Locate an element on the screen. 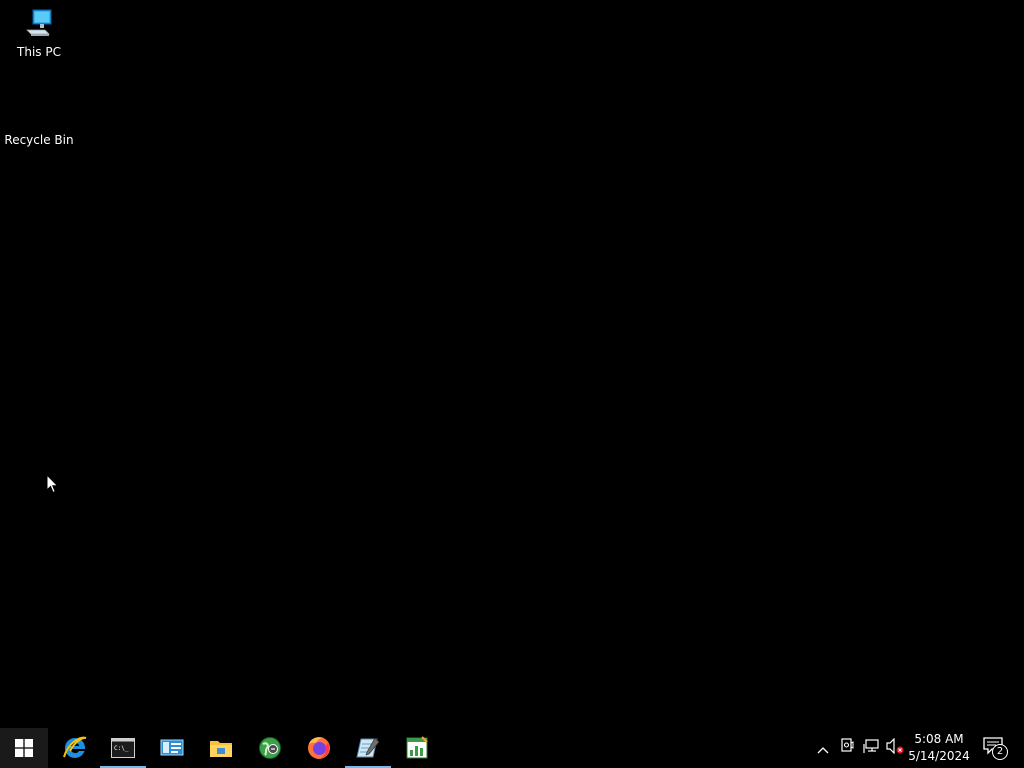 Image resolution: width=1024 pixels, height=768 pixels. taskbar-app-firefox is located at coordinates (319, 748).